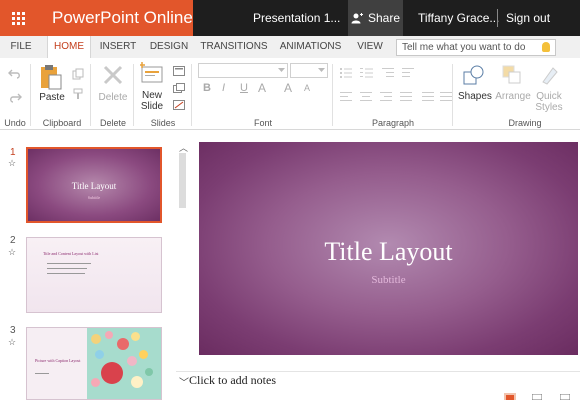 The image size is (580, 400). Describe the element at coordinates (513, 96) in the screenshot. I see `arrange-label: Arrange` at that location.